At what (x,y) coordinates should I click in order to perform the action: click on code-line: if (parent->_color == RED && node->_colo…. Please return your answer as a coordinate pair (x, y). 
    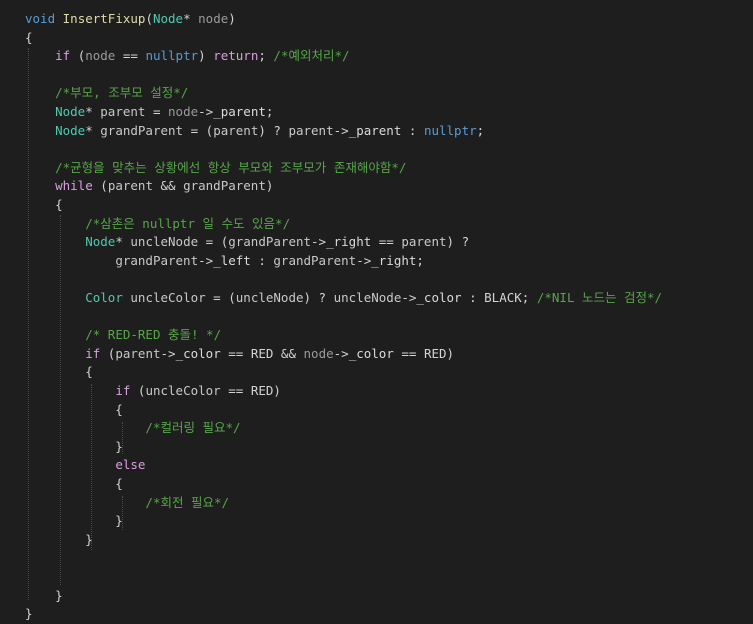
    Looking at the image, I should click on (239, 354).